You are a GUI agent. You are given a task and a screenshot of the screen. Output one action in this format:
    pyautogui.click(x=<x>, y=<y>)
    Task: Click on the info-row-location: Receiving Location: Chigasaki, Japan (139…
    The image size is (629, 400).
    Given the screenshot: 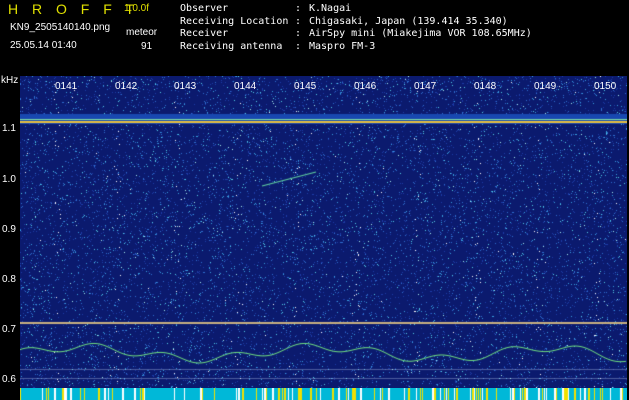 What is the action you would take?
    pyautogui.click(x=356, y=22)
    